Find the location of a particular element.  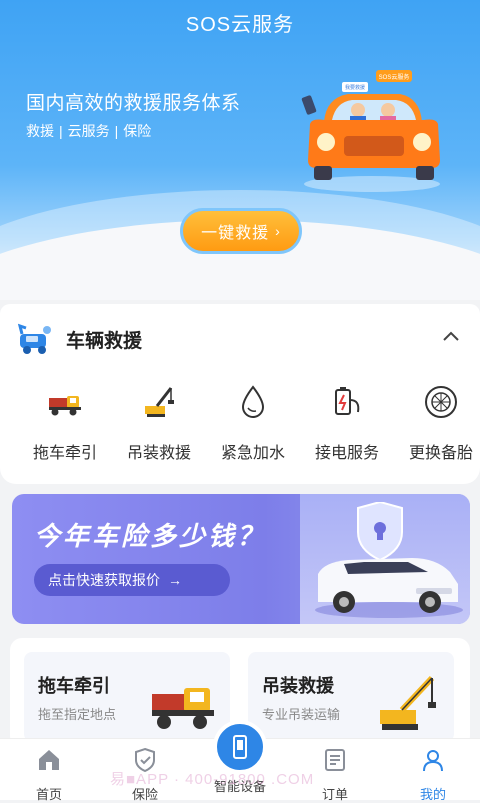

tab-label: 订单 is located at coordinates (334, 794).